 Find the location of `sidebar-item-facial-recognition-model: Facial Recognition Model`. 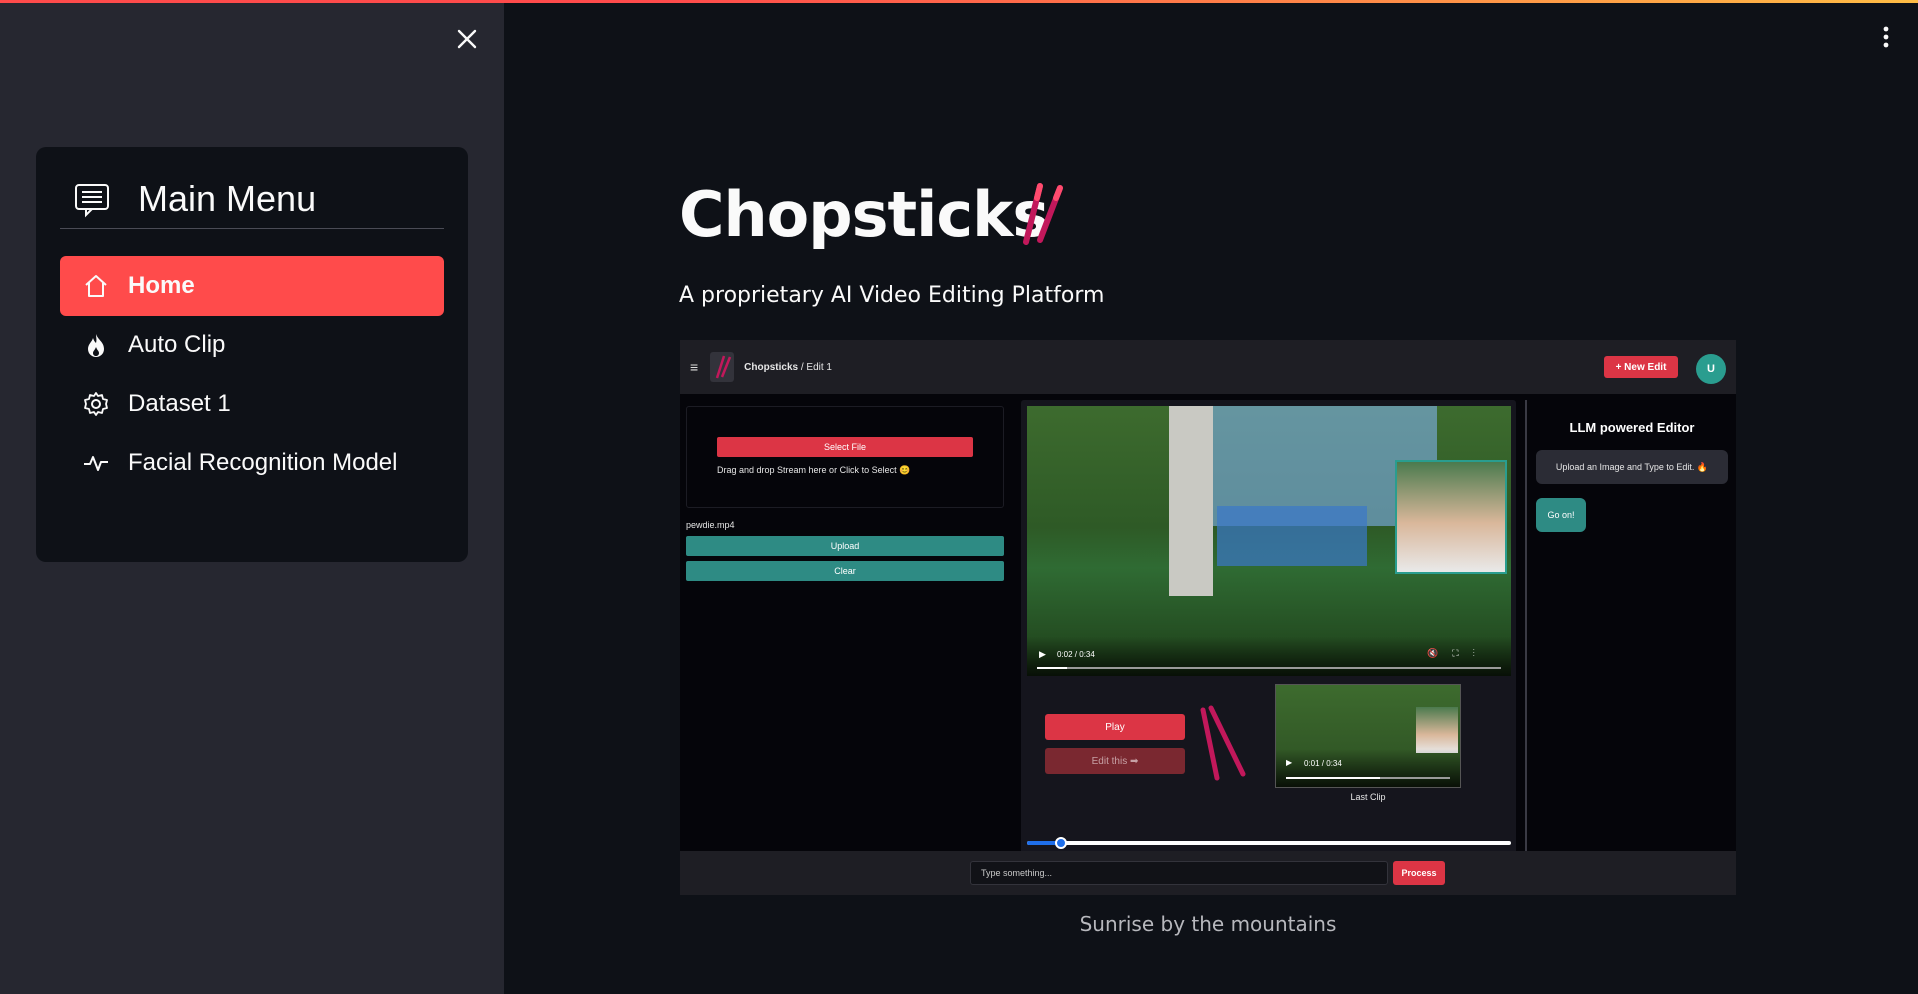

sidebar-item-facial-recognition-model: Facial Recognition Model is located at coordinates (252, 463).